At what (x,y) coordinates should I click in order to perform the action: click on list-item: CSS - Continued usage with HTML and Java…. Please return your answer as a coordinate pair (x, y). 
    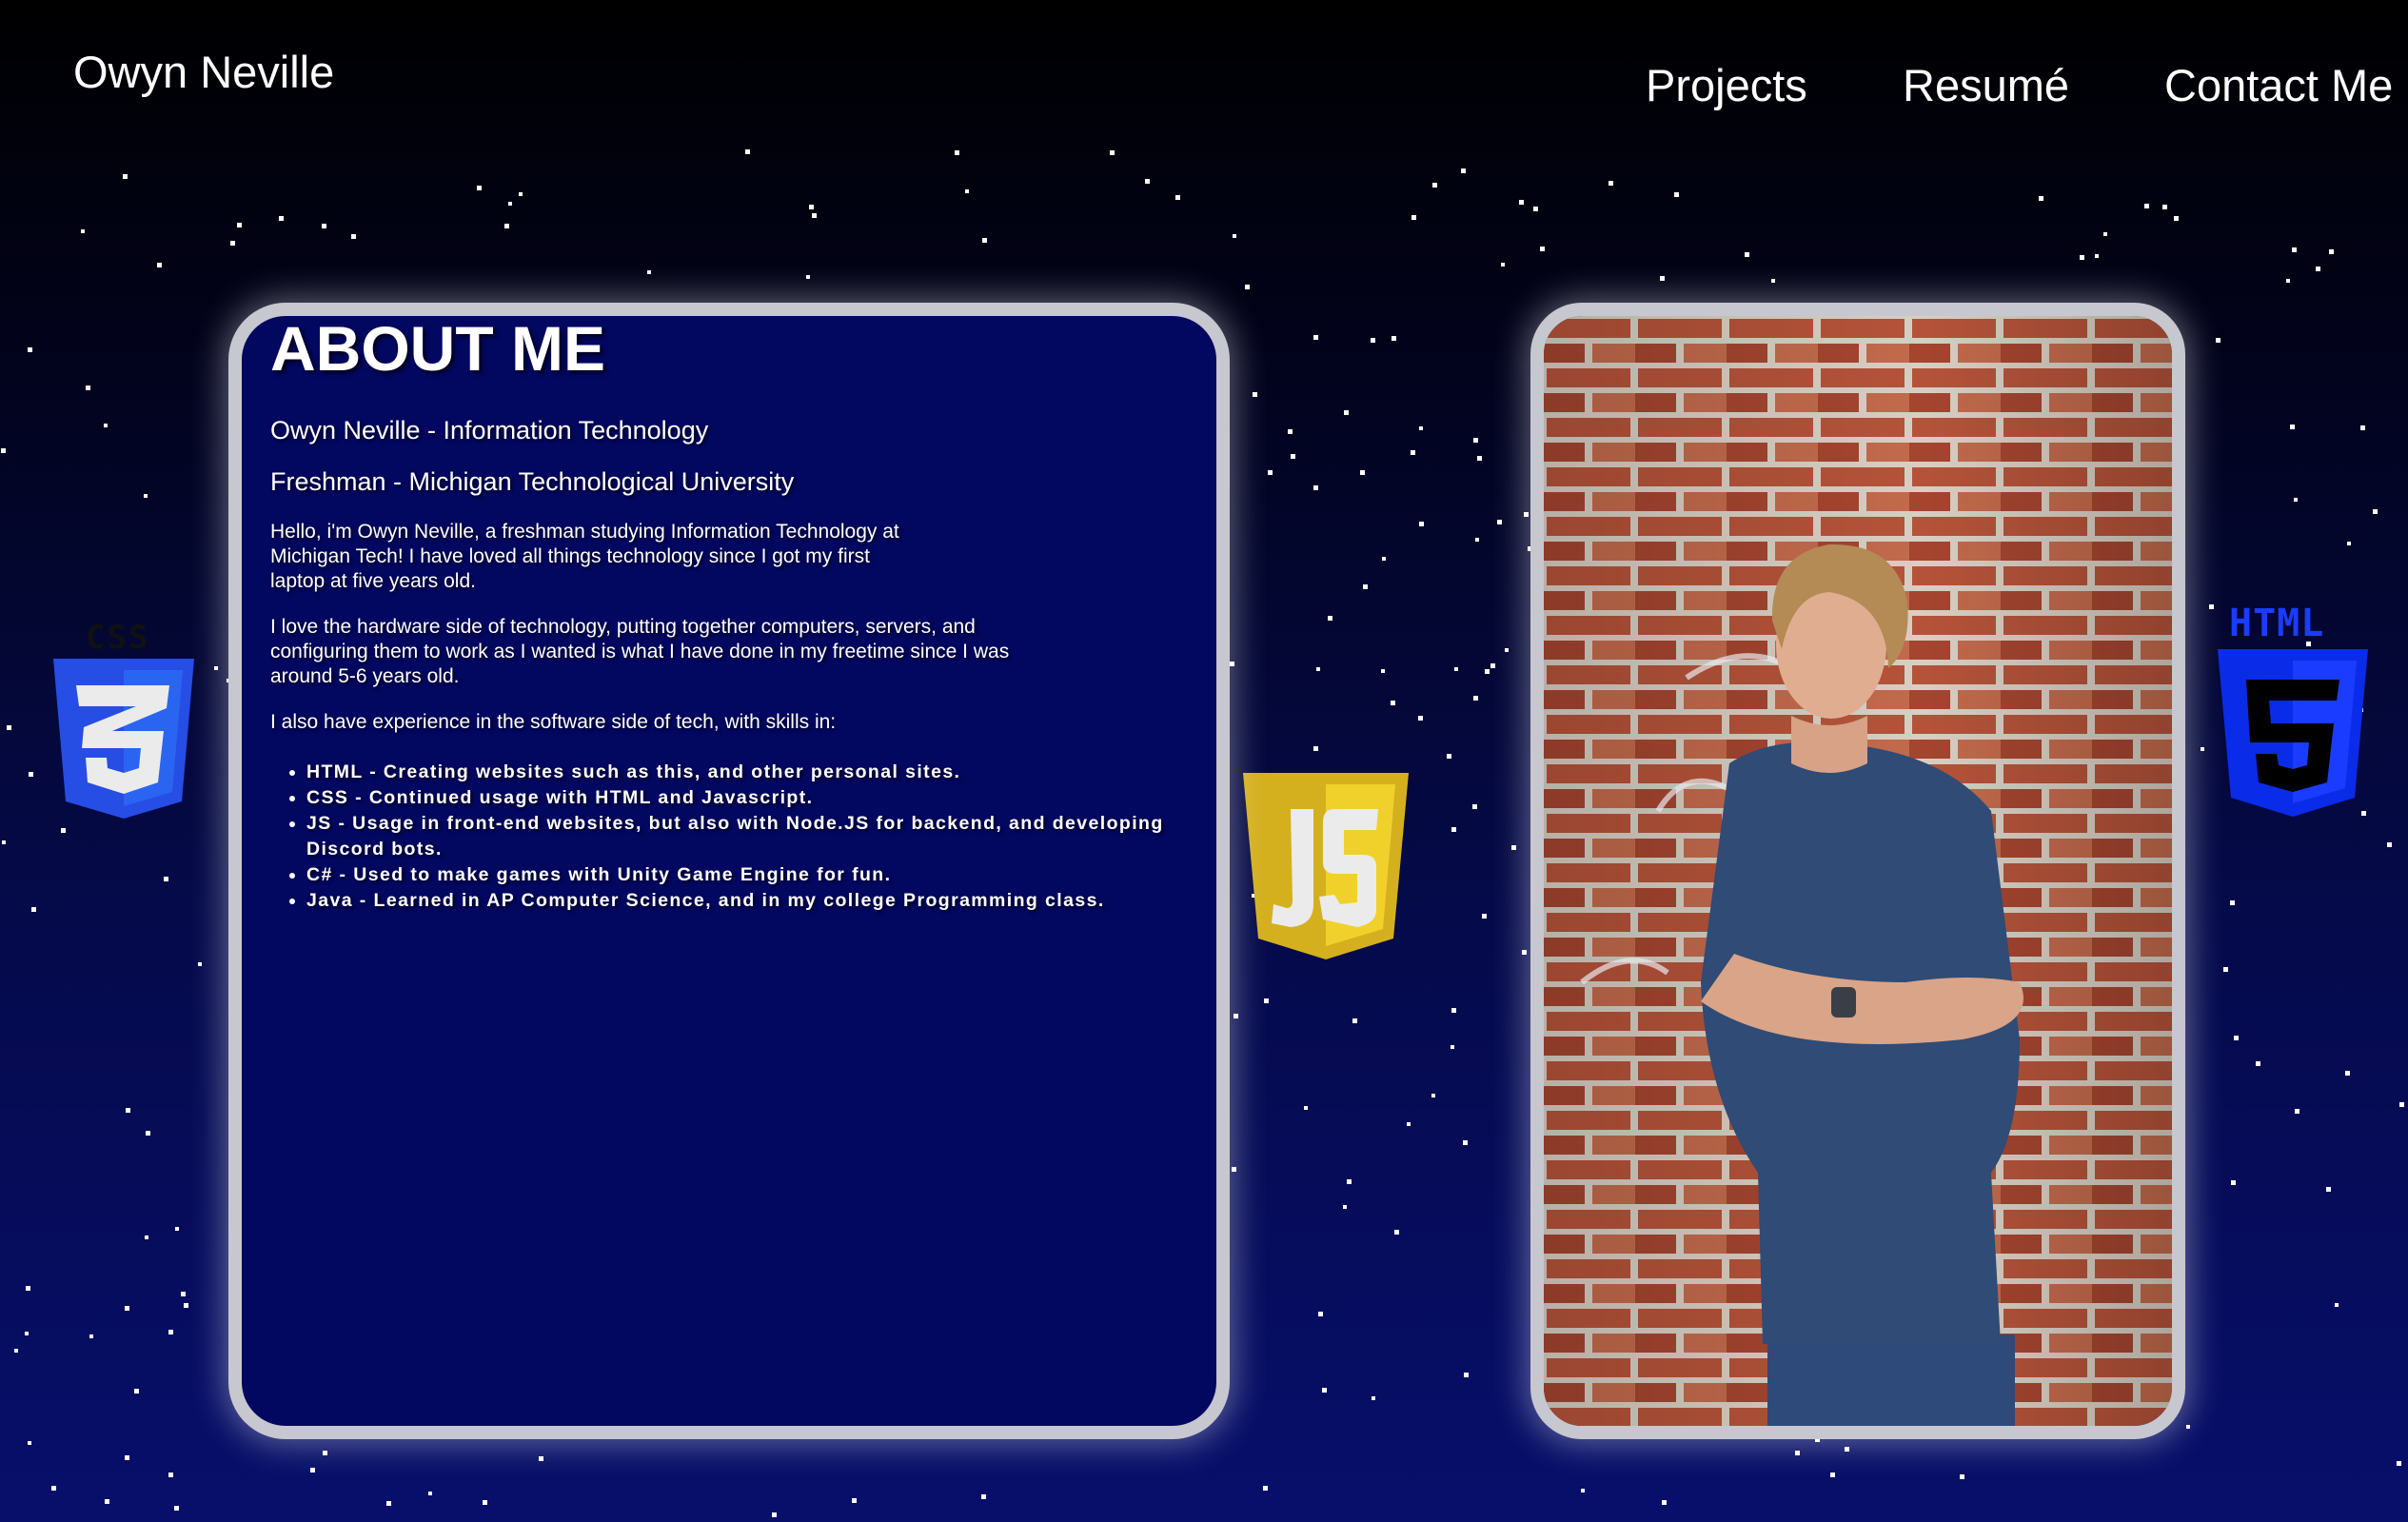
    Looking at the image, I should click on (758, 798).